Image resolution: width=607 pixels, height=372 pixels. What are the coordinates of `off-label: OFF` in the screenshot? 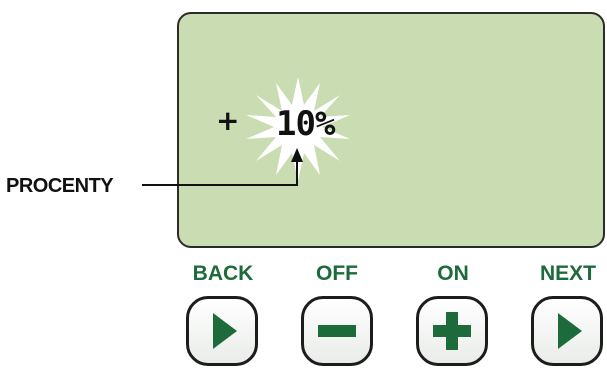 It's located at (337, 273).